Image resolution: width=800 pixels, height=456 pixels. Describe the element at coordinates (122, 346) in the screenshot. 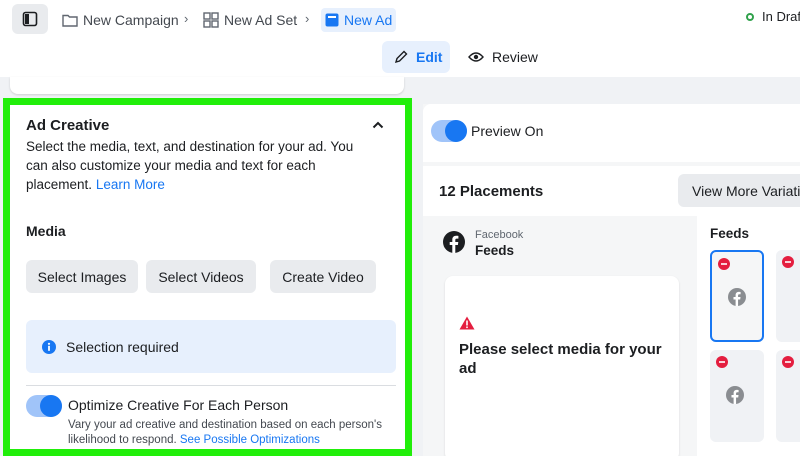

I see `selection-required-text: Selection required` at that location.